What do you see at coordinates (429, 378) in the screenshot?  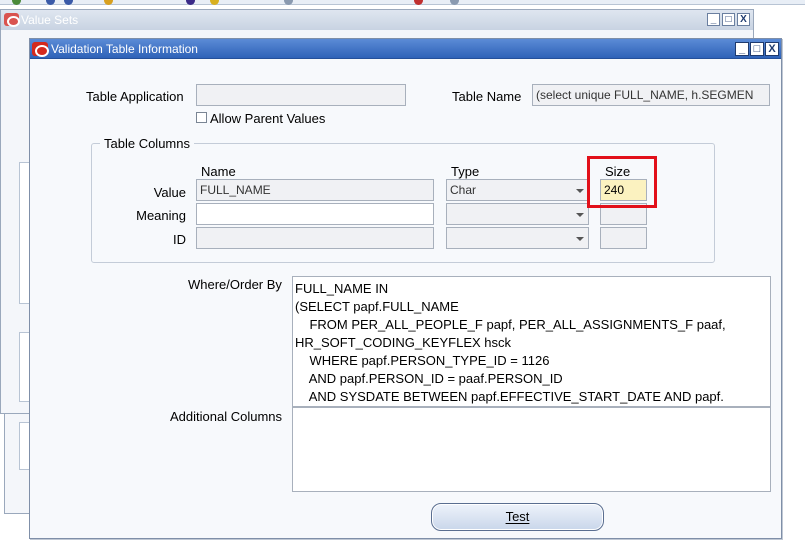 I see `where-clause-line: AND papf.PERSON_ID = paaf.PERSON_ID` at bounding box center [429, 378].